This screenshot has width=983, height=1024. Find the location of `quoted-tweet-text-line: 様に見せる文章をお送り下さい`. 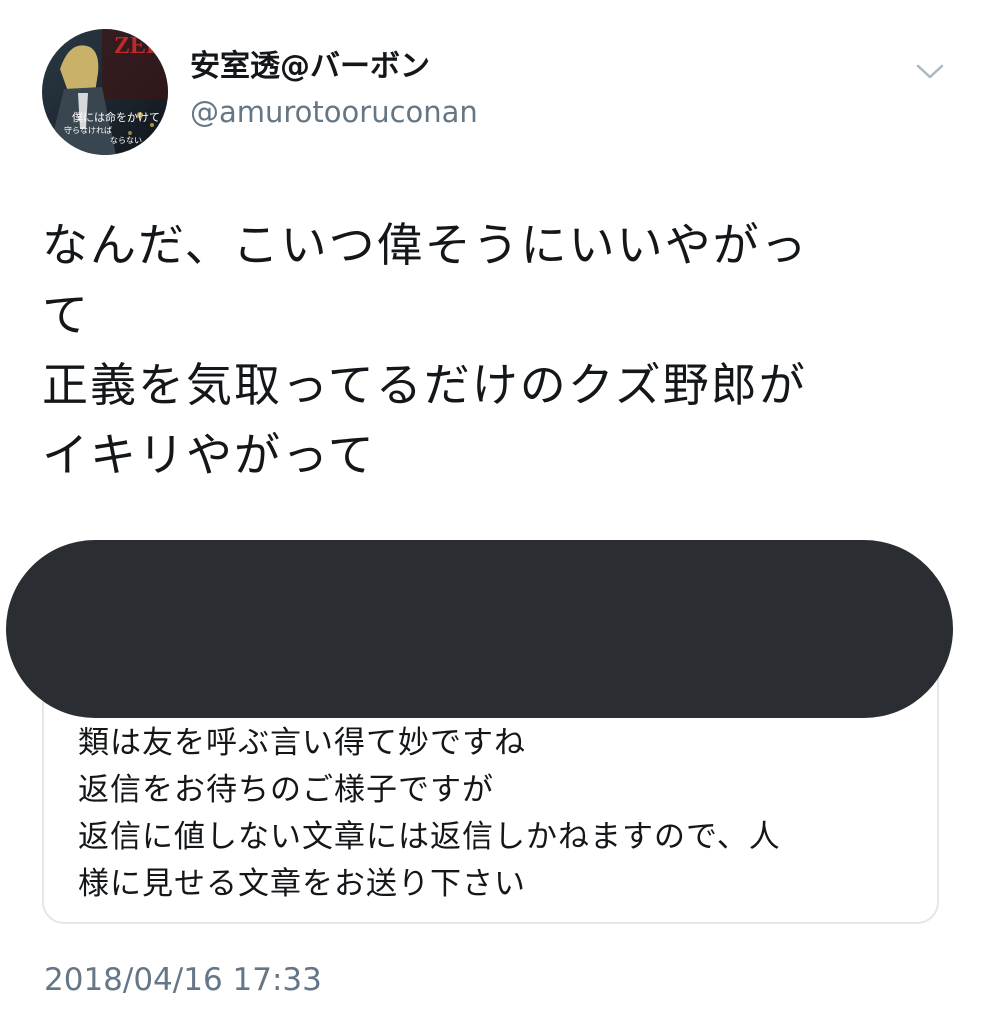

quoted-tweet-text-line: 様に見せる文章をお送り下さい is located at coordinates (302, 884).